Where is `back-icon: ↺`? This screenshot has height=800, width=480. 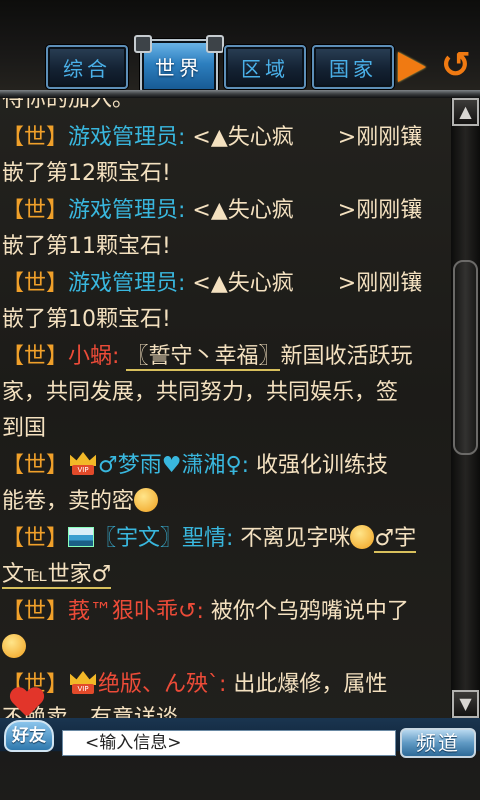 back-icon: ↺ is located at coordinates (456, 66).